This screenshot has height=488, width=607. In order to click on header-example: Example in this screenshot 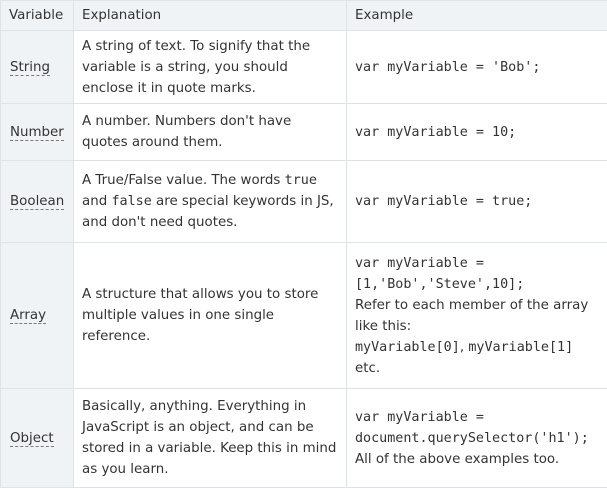, I will do `click(476, 15)`.